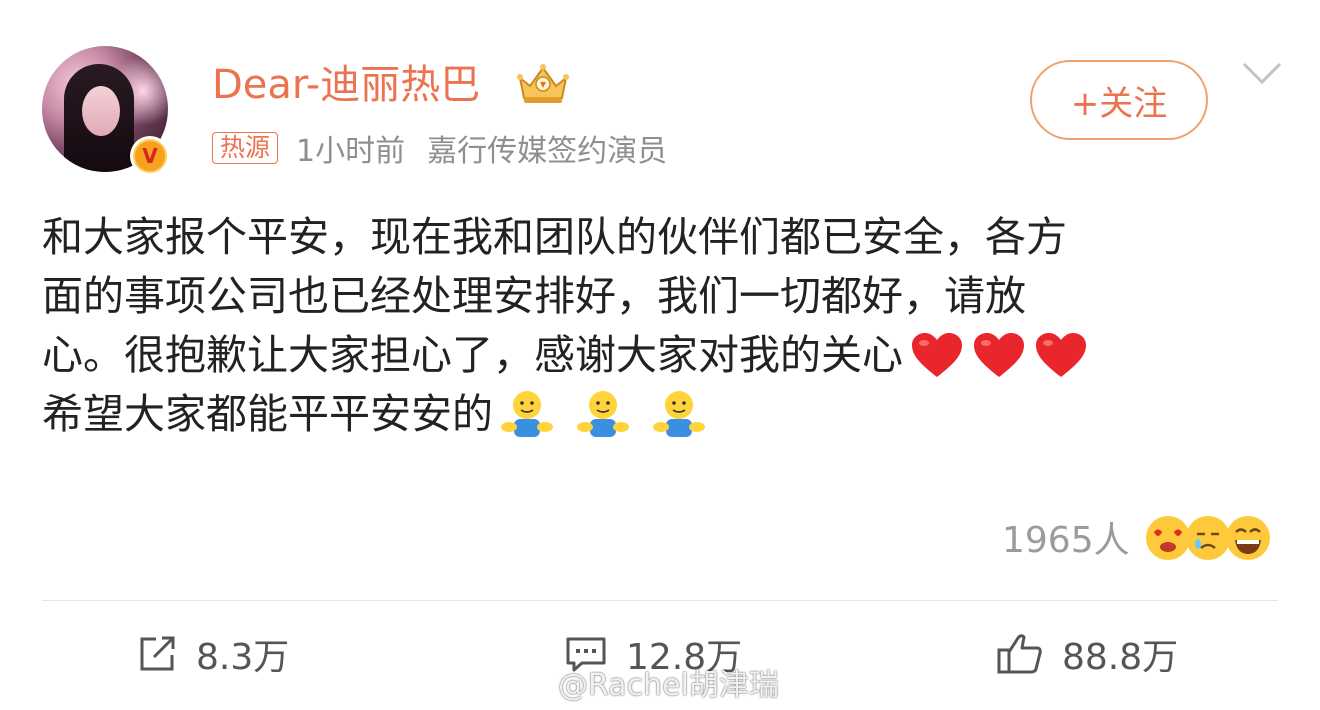 The height and width of the screenshot is (710, 1320). Describe the element at coordinates (267, 414) in the screenshot. I see `post-line: 希望大家都能平平安安的` at that location.